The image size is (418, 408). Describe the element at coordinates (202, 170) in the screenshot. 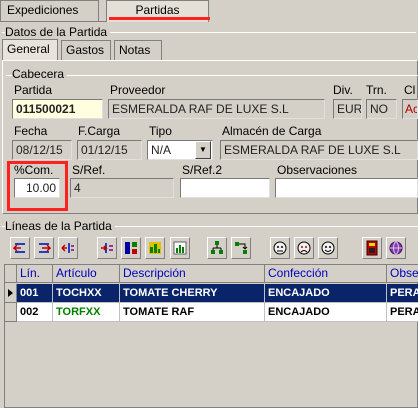

I see `sref2-label: S/Ref.2` at that location.